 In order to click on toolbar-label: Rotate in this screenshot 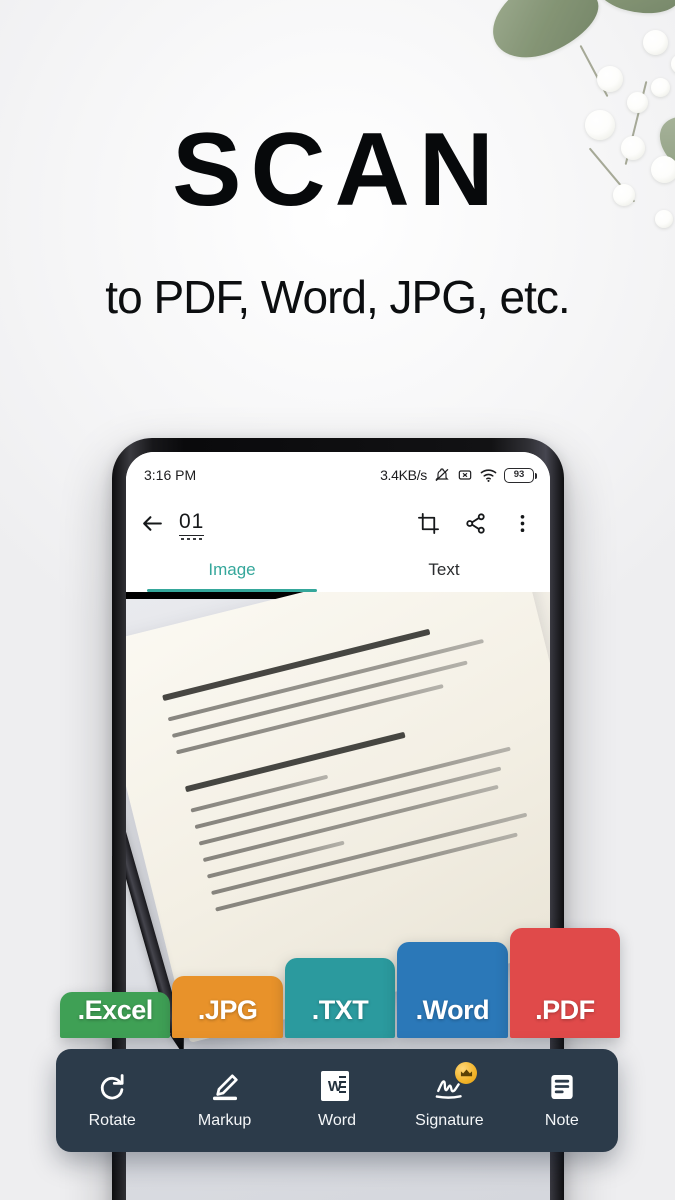, I will do `click(112, 1120)`.